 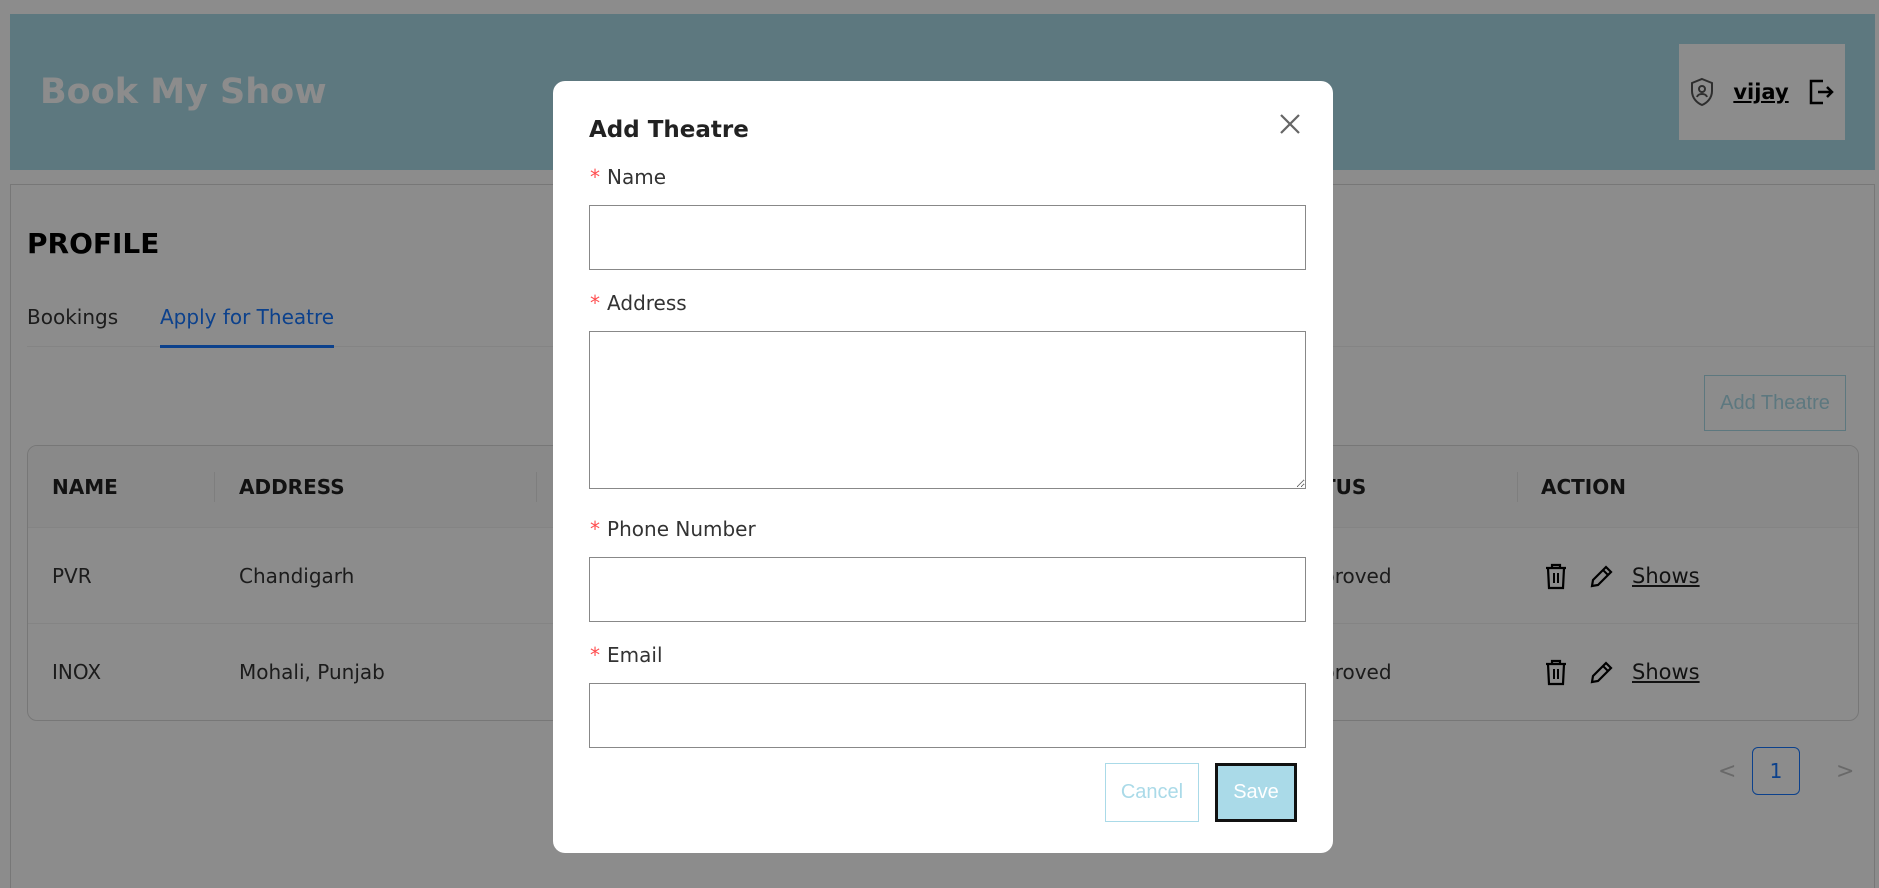 I want to click on email-label-text: Email, so click(x=635, y=655).